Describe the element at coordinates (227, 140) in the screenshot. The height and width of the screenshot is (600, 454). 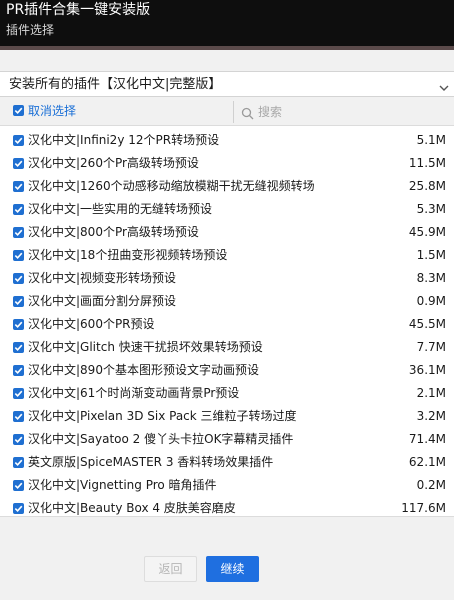
I see `list-item: 汉化中文|Infini2y 12个PR转场预设 5.1M` at that location.